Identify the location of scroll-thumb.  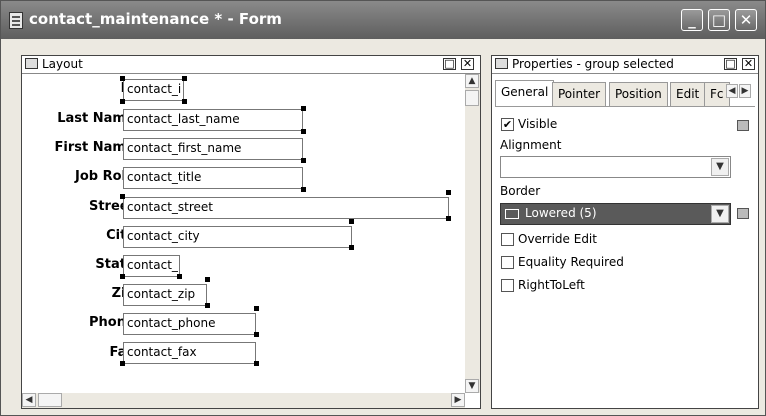
(472, 98).